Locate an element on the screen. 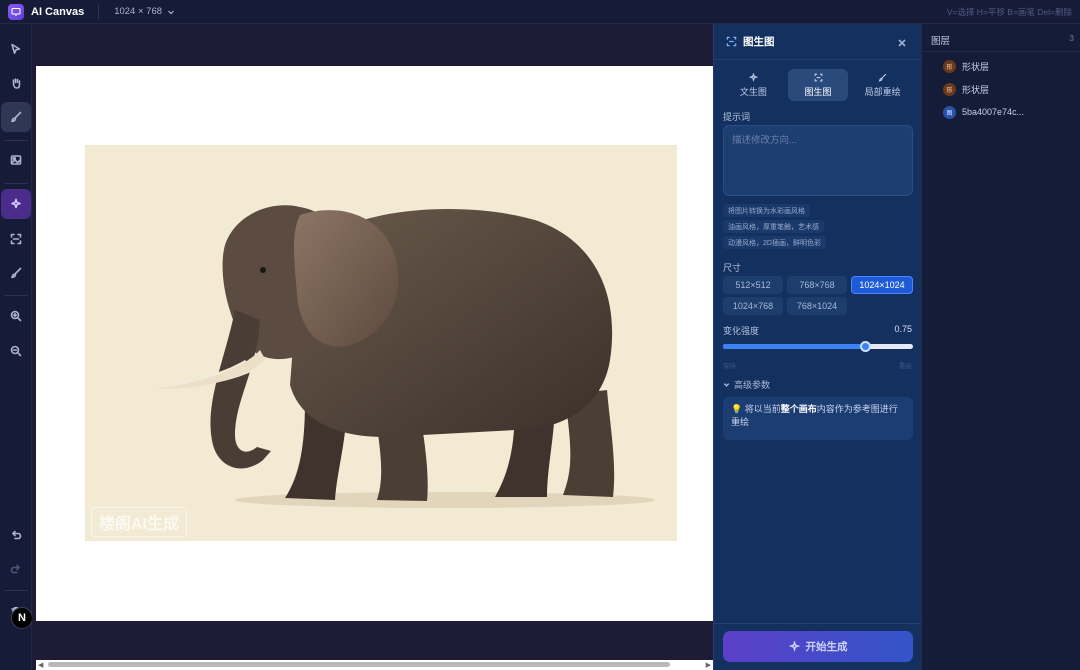 The height and width of the screenshot is (670, 1080). shortcut-hint: V=选择 H=平移 B=画笔 Del=删除 is located at coordinates (1009, 12).